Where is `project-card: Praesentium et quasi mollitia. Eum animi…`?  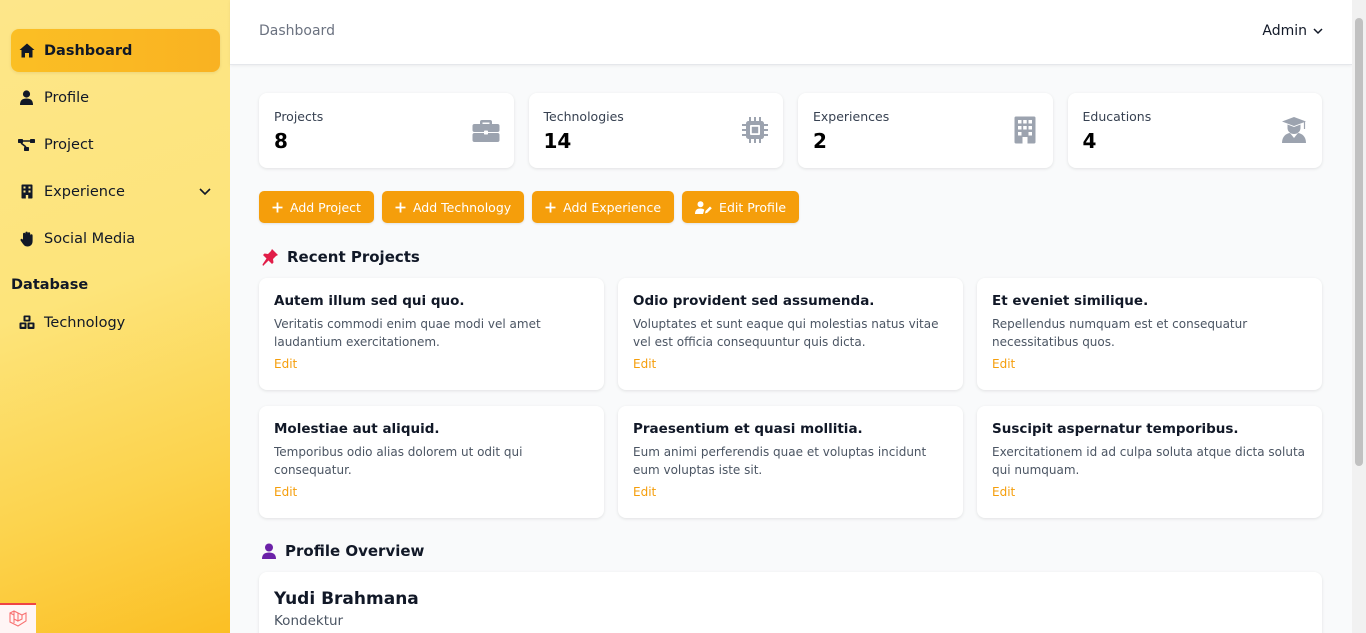 project-card: Praesentium et quasi mollitia. Eum animi… is located at coordinates (790, 462).